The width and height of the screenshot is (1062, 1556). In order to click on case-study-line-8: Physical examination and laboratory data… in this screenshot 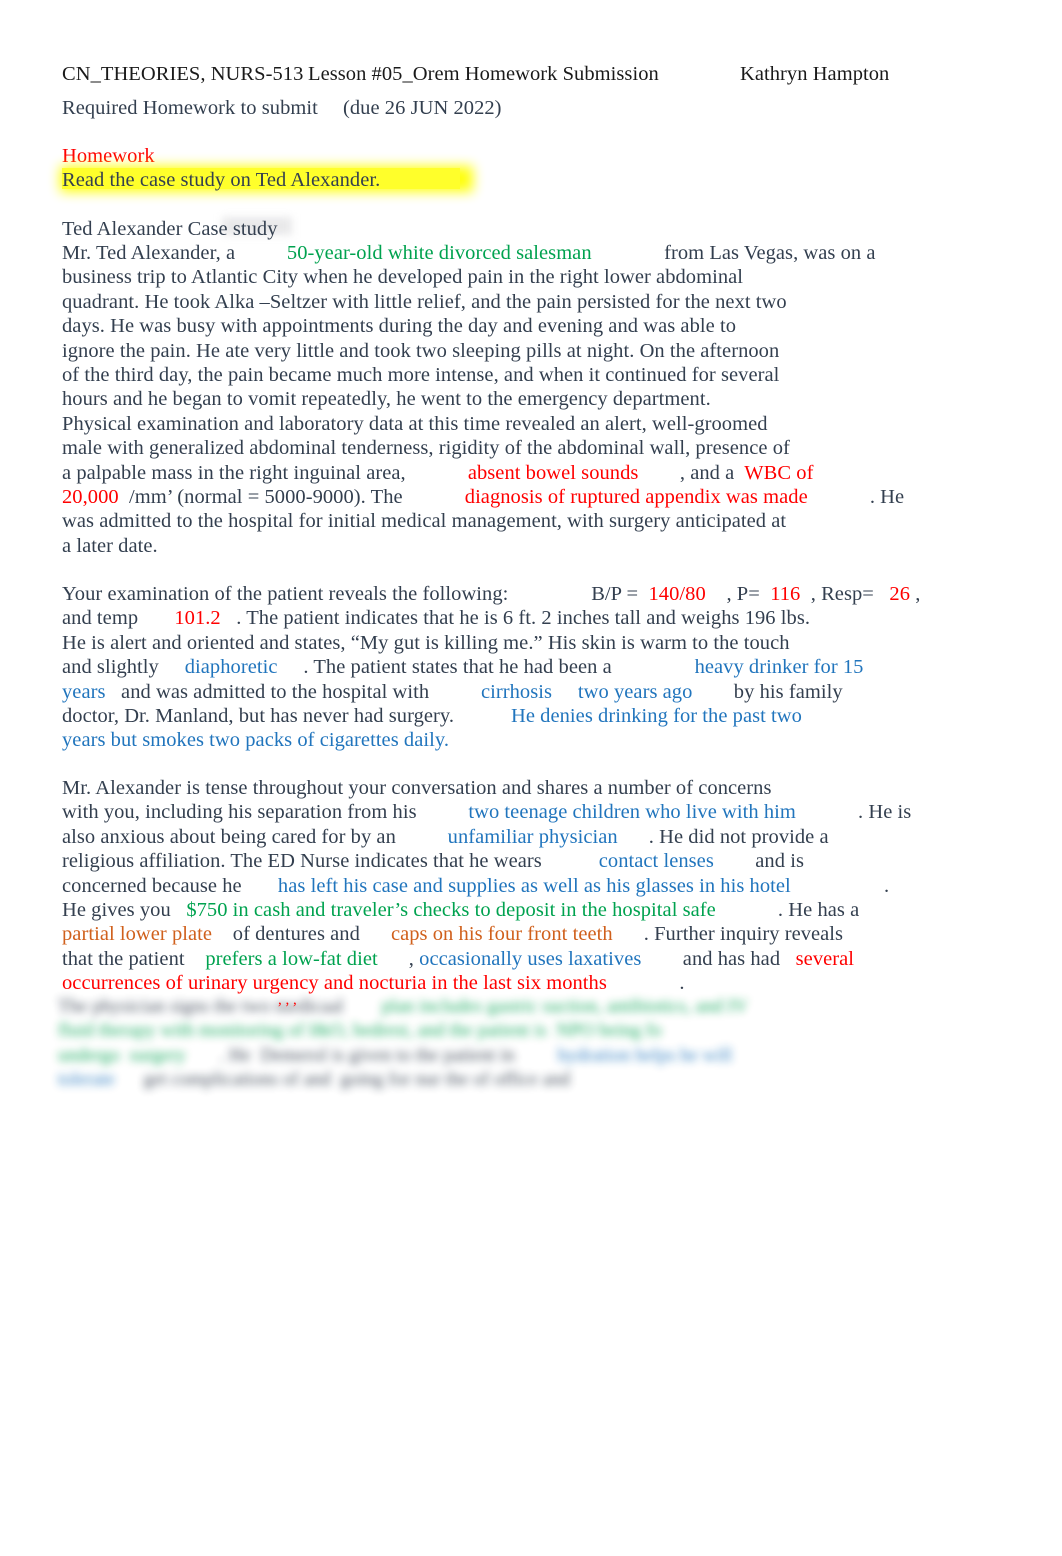, I will do `click(415, 424)`.